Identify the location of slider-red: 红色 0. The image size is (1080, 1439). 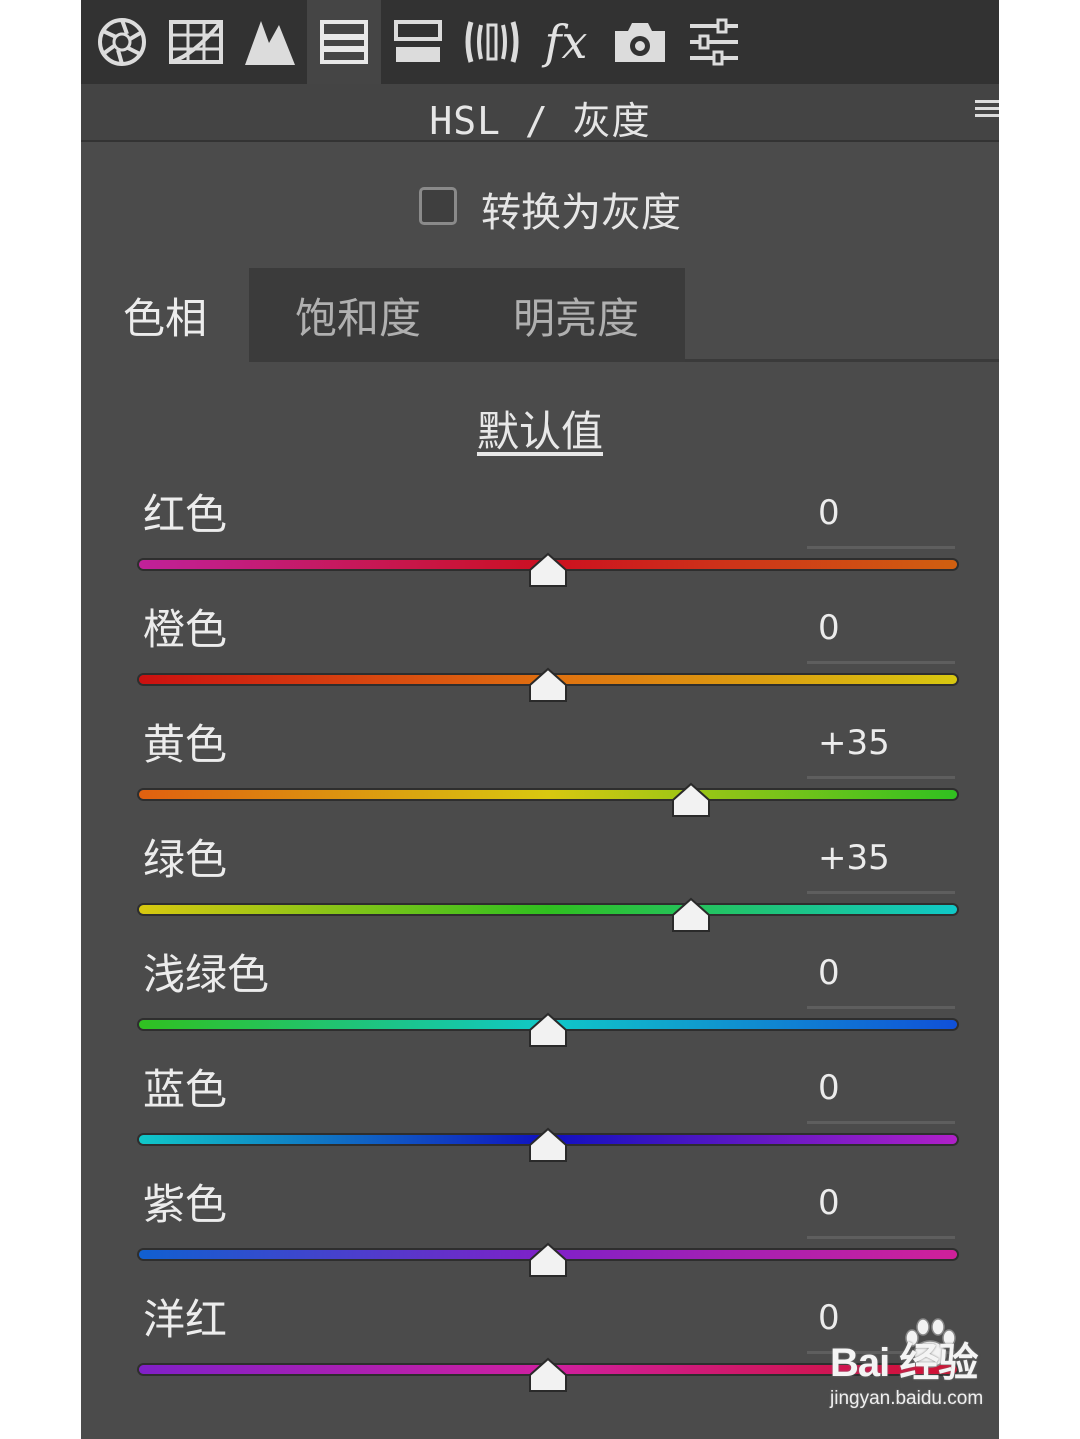
(540, 551).